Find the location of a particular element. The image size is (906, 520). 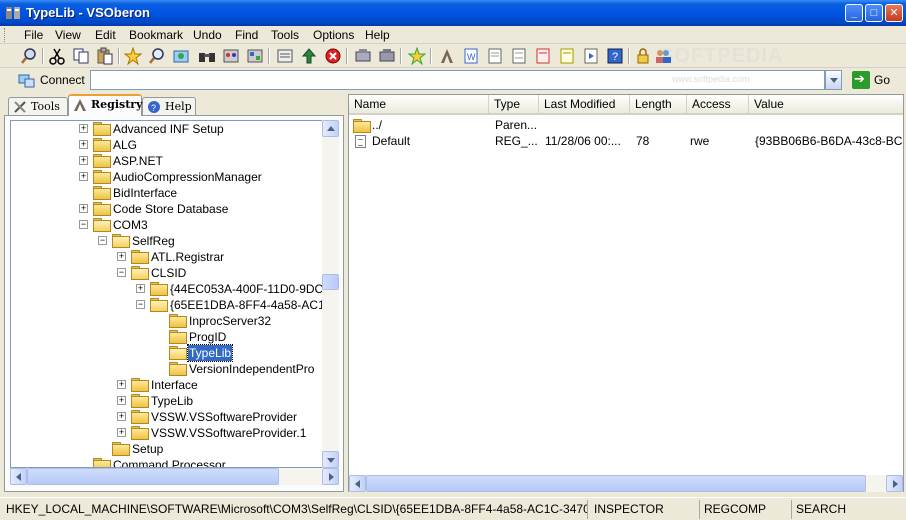

tree-node: − COM3 is located at coordinates (166, 225).